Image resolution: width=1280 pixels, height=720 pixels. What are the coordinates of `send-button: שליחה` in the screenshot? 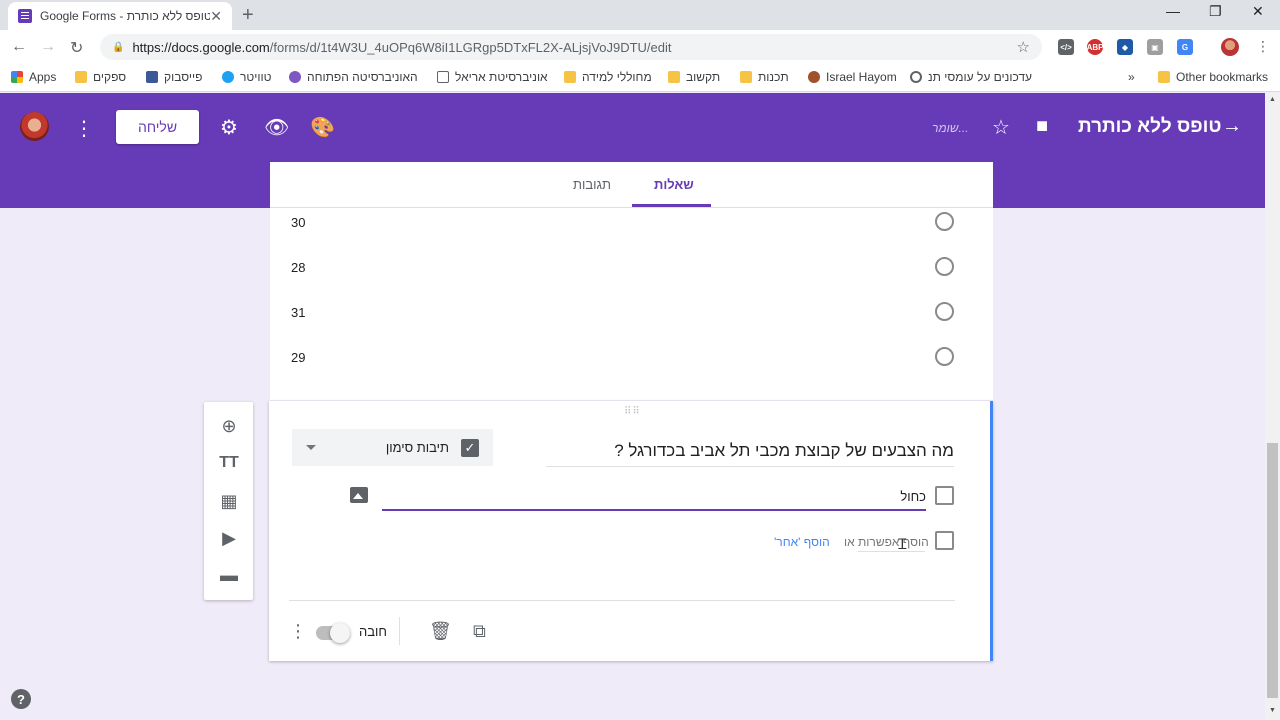 It's located at (157, 127).